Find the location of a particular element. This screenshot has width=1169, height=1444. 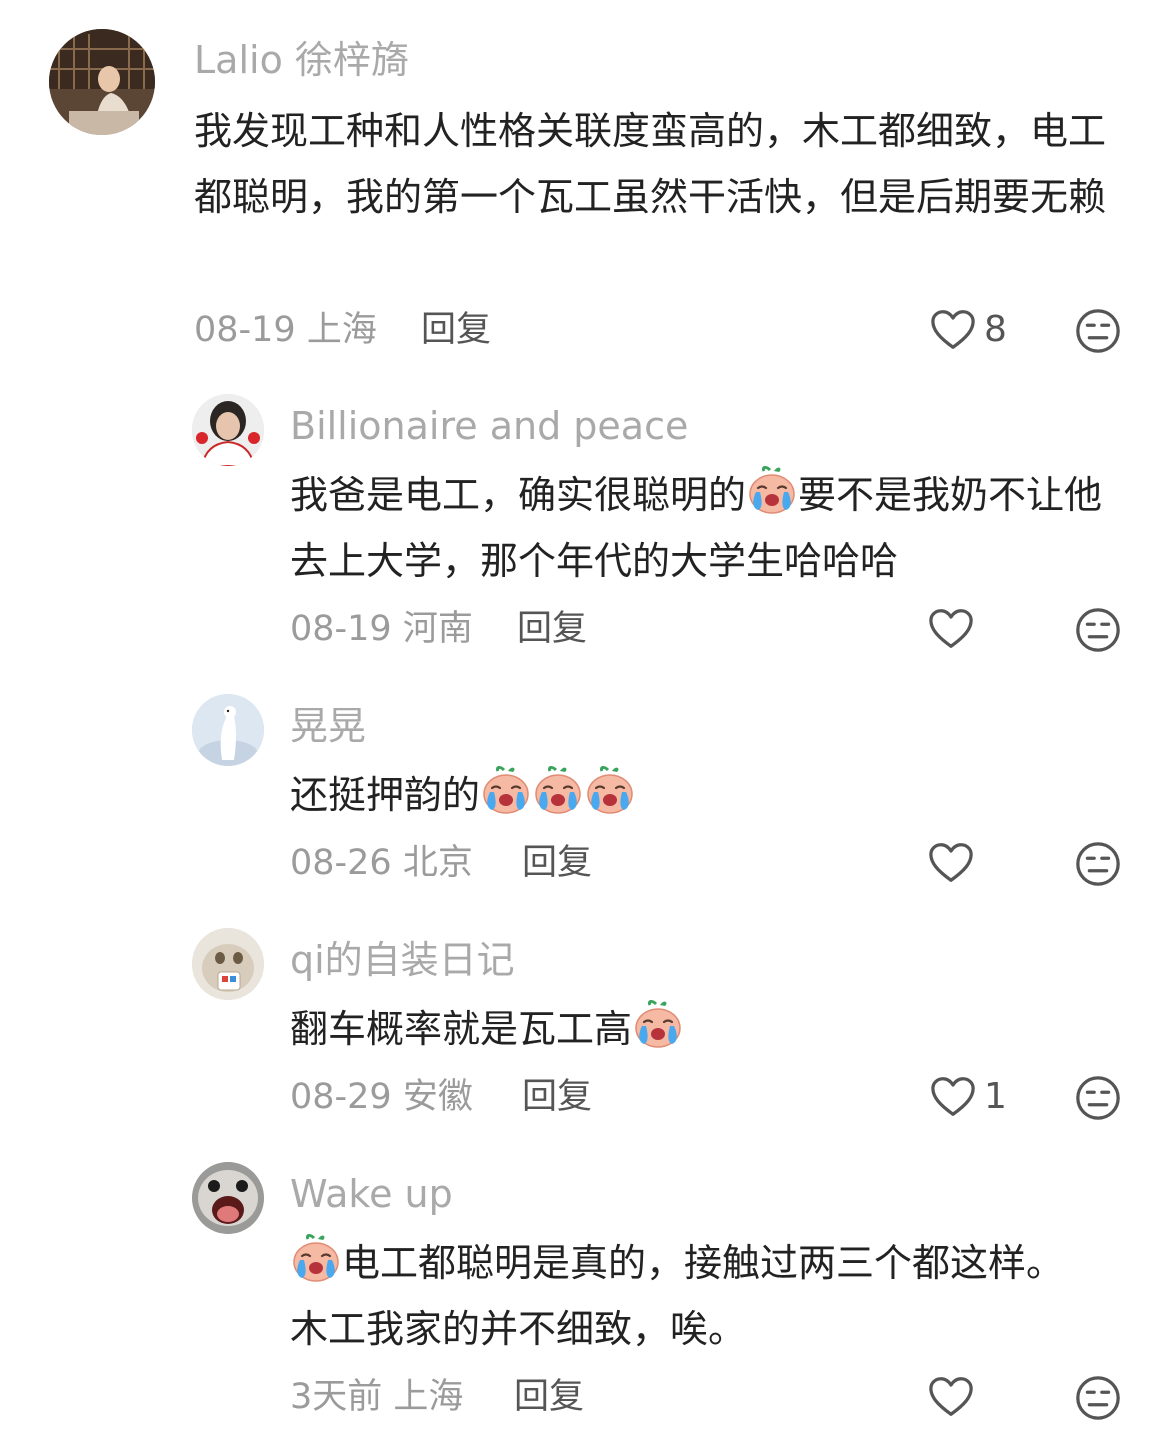

comment-text-part: 还挺押韵的 is located at coordinates (385, 795).